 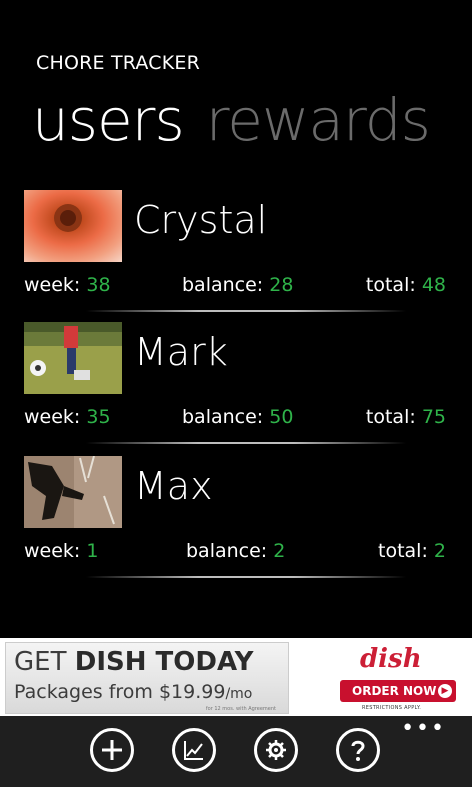 What do you see at coordinates (173, 486) in the screenshot?
I see `user-name: Max` at bounding box center [173, 486].